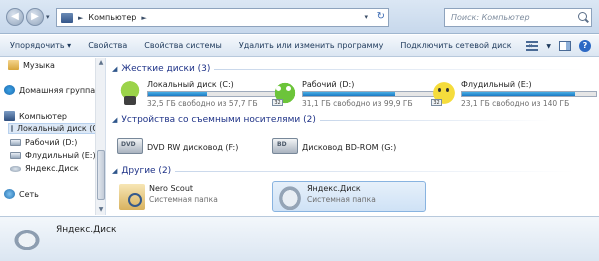 The height and width of the screenshot is (261, 599). I want to click on nav-item-label: Сеть, so click(29, 194).